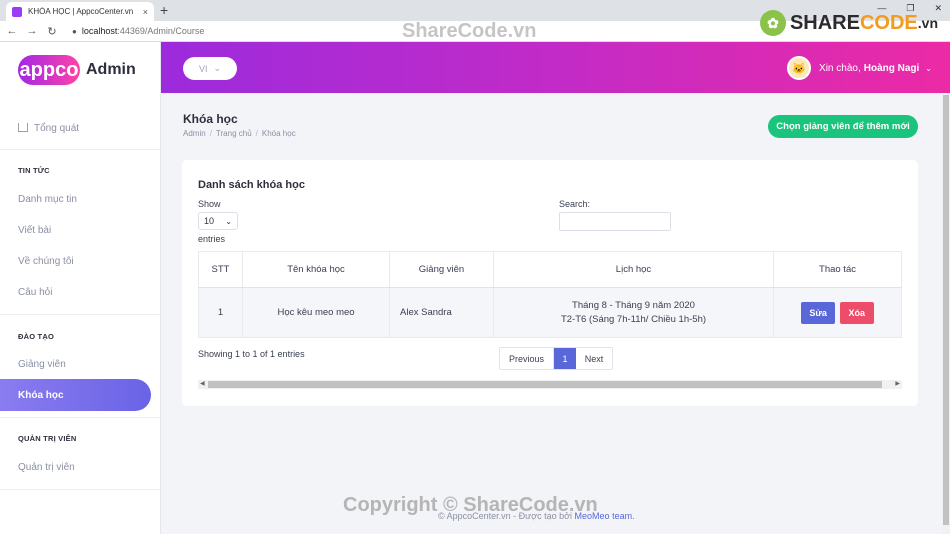  What do you see at coordinates (210, 68) in the screenshot?
I see `language-select: VI ⌄` at bounding box center [210, 68].